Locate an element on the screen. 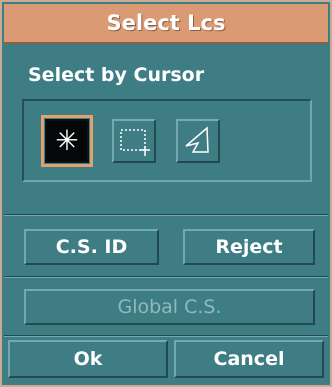 The image size is (332, 387). crosshair-tool-button: ✳ is located at coordinates (67, 141).